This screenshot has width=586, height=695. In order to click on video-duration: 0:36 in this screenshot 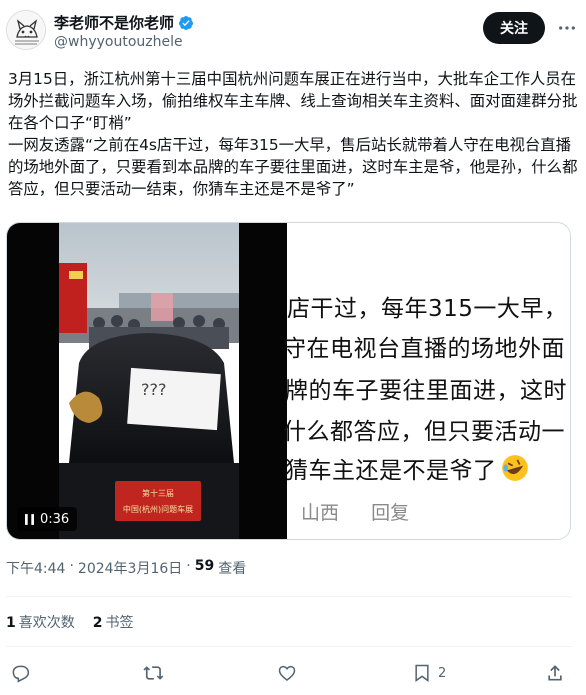, I will do `click(55, 519)`.